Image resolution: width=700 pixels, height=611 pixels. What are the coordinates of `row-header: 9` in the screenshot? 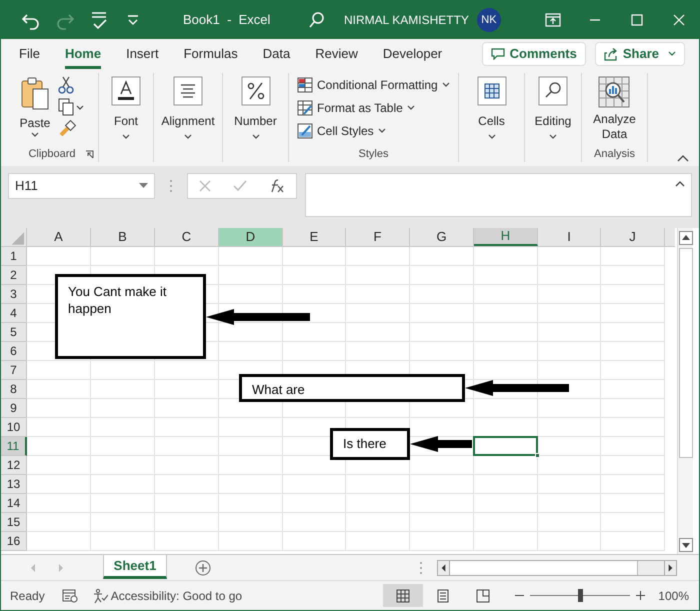 It's located at (14, 408).